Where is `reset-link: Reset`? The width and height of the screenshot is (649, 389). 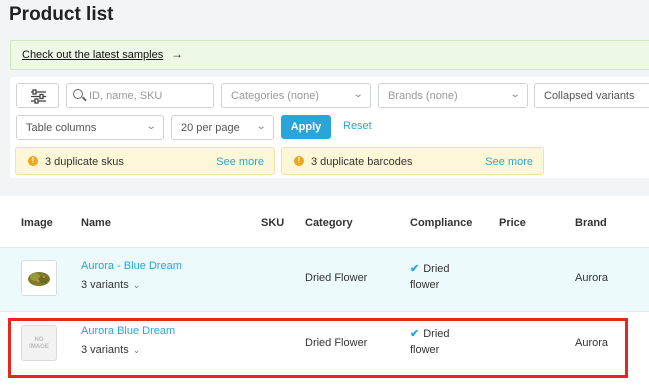 reset-link: Reset is located at coordinates (357, 126).